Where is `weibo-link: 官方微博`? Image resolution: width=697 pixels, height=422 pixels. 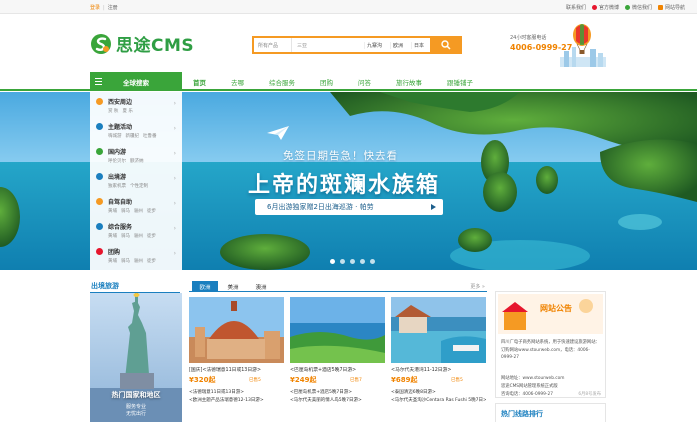
weibo-link: 官方微博 is located at coordinates (605, 7).